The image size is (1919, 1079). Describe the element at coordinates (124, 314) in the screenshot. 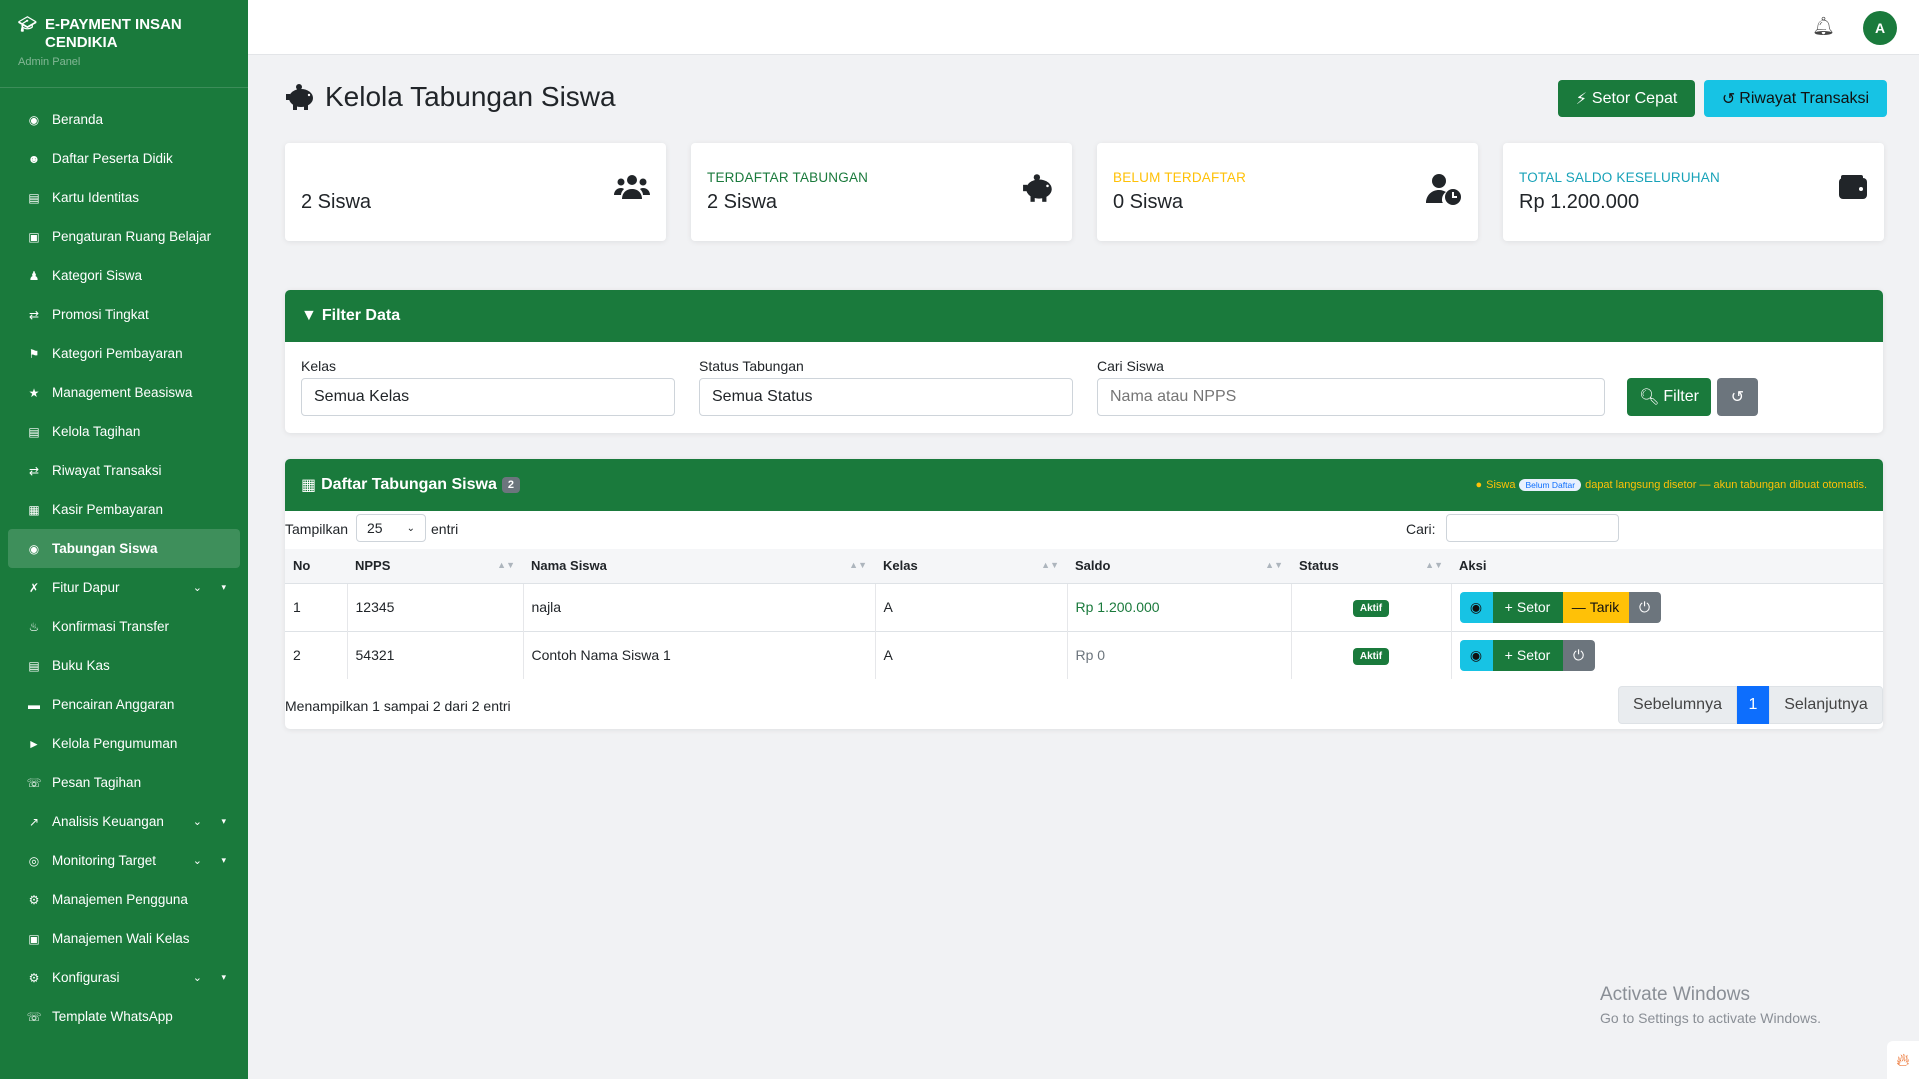

I see `sidebar-item-promosi-tingkat: ⇄ Promosi Tingkat` at that location.